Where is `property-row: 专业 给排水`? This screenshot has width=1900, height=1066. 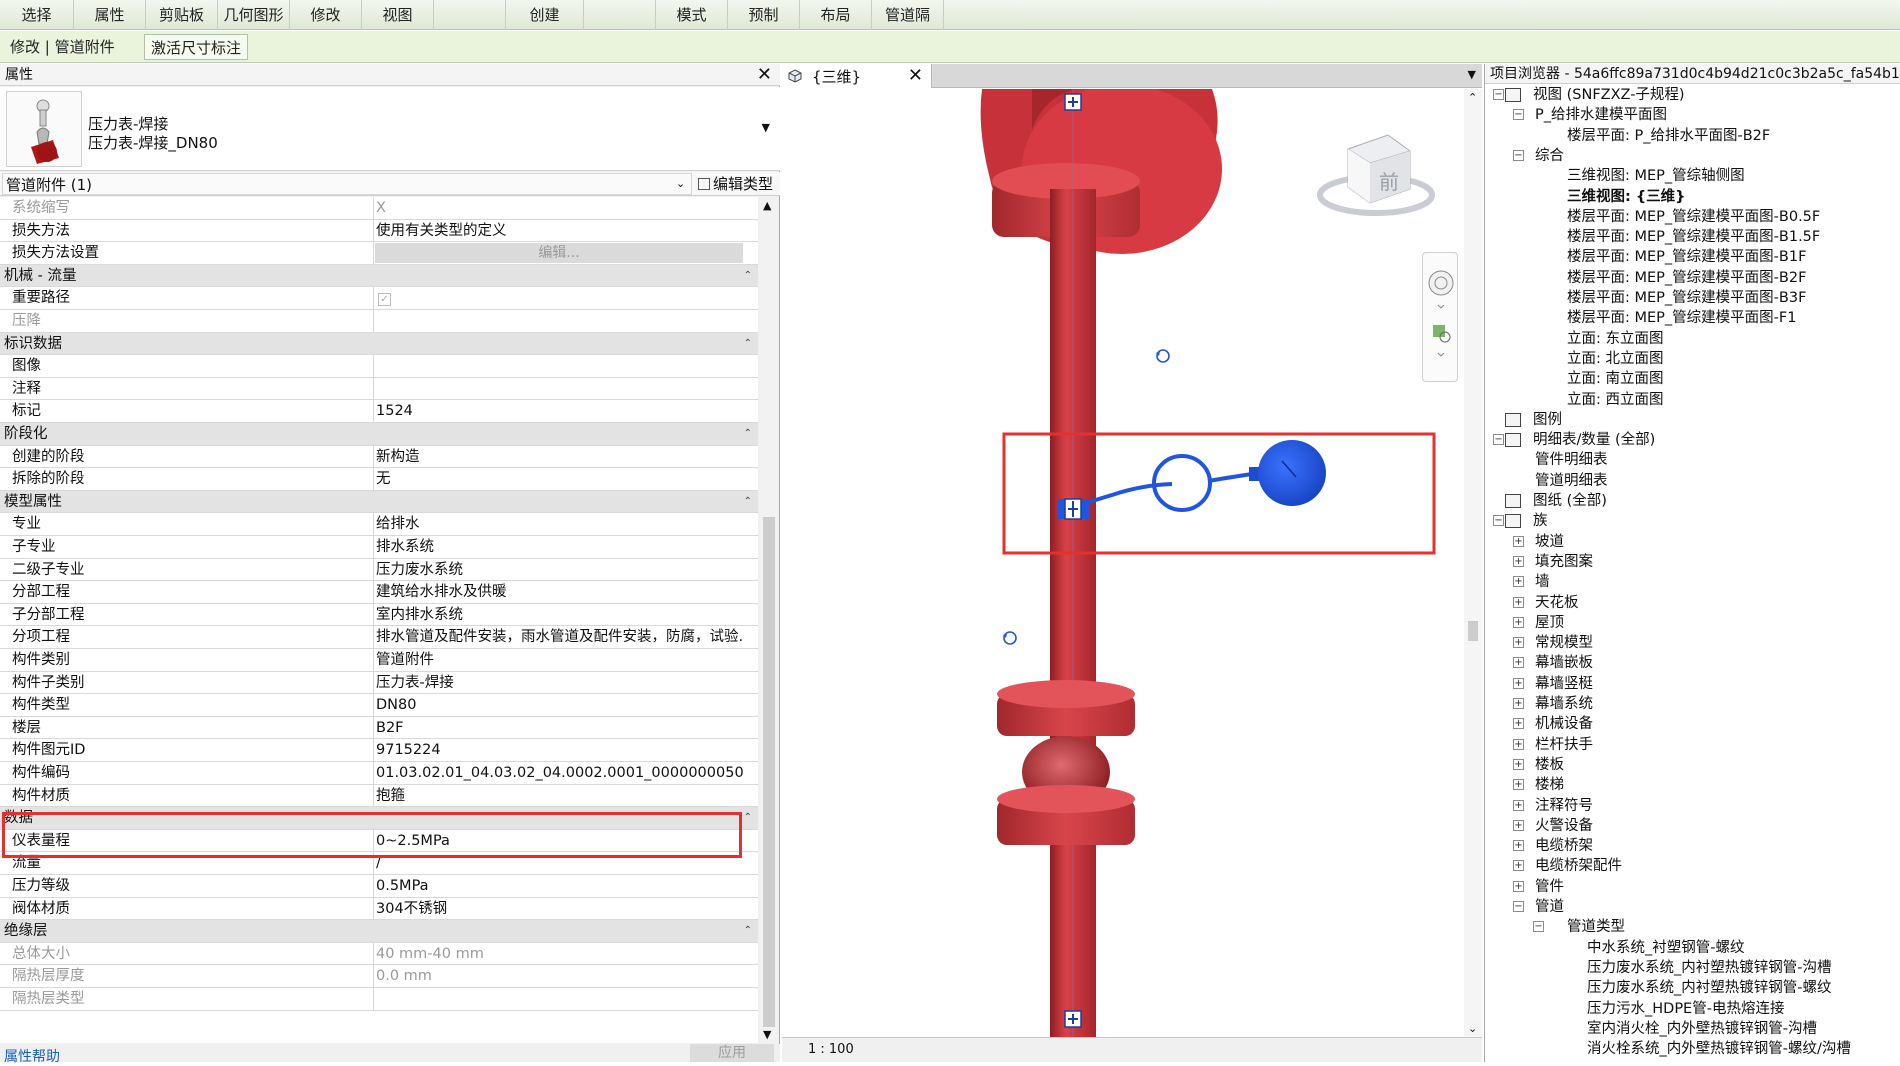 property-row: 专业 给排水 is located at coordinates (379, 524).